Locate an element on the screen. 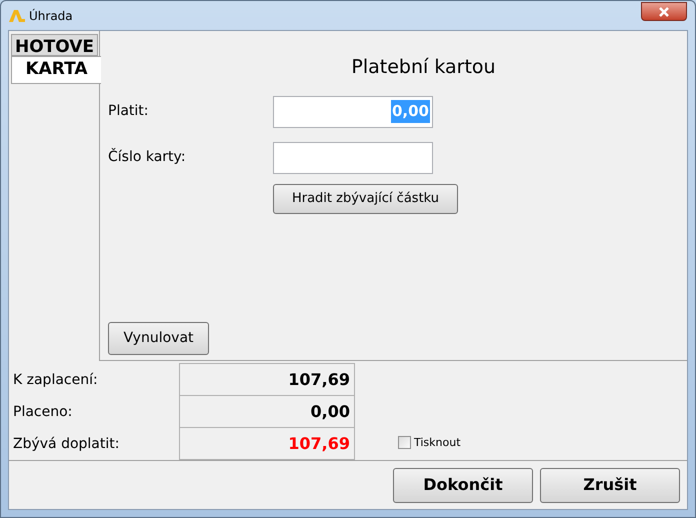 This screenshot has height=518, width=696. tab: KARTA is located at coordinates (56, 70).